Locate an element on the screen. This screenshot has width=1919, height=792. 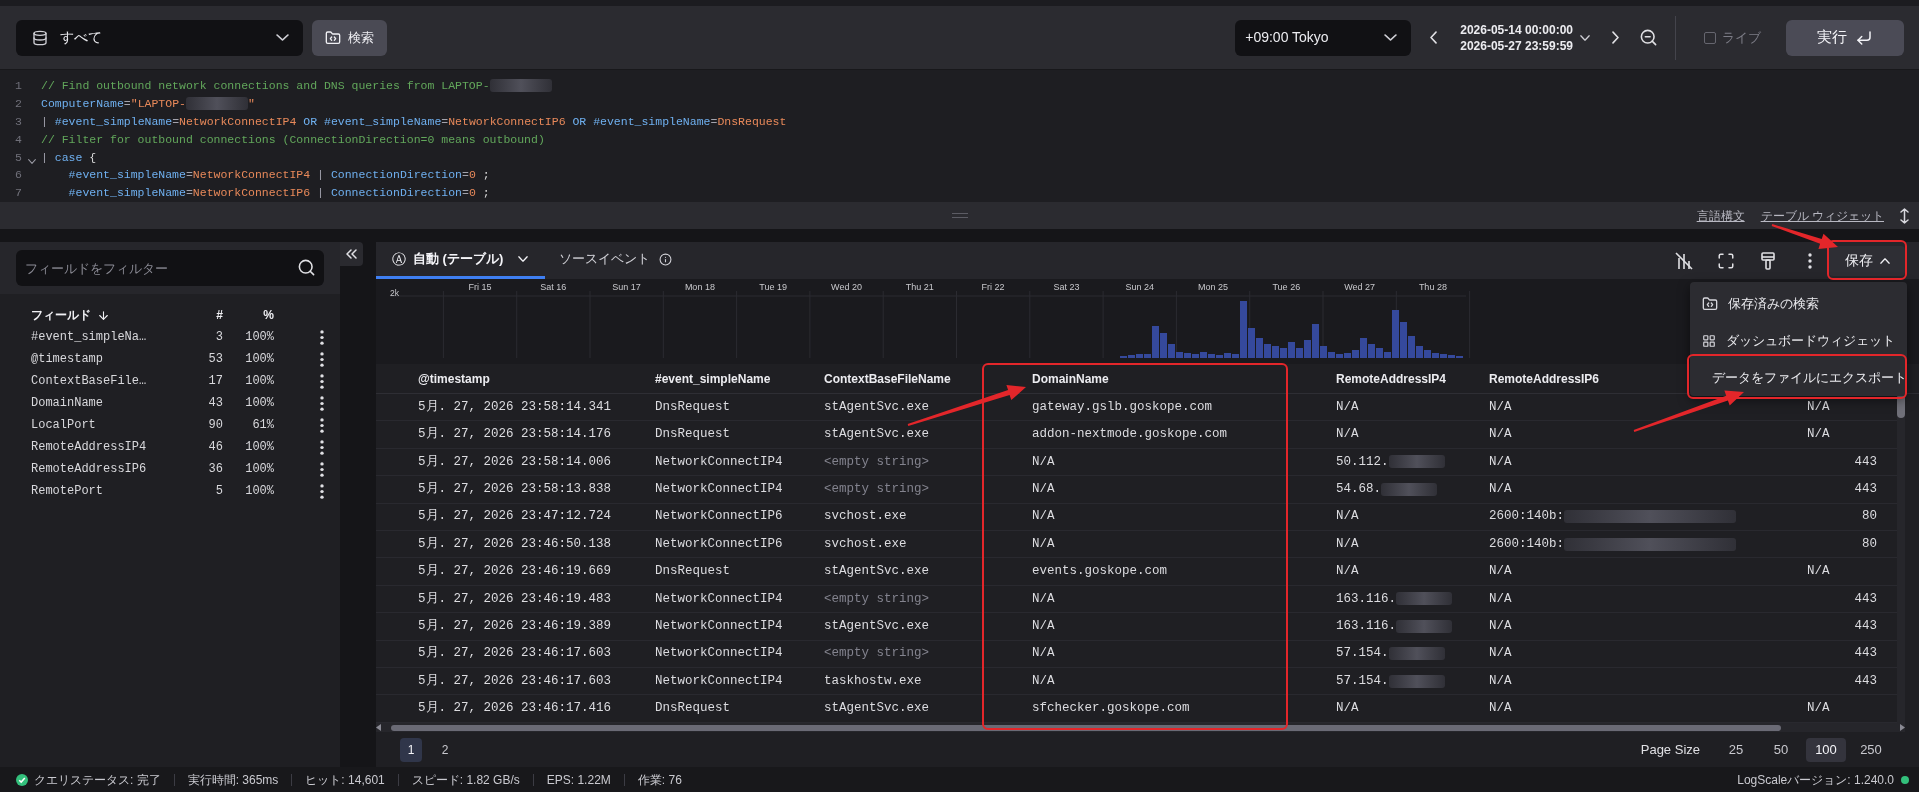
time-range-picker: 2026-05-14 00:00:00 2026-05-27 23:59:59 is located at coordinates (1525, 37).